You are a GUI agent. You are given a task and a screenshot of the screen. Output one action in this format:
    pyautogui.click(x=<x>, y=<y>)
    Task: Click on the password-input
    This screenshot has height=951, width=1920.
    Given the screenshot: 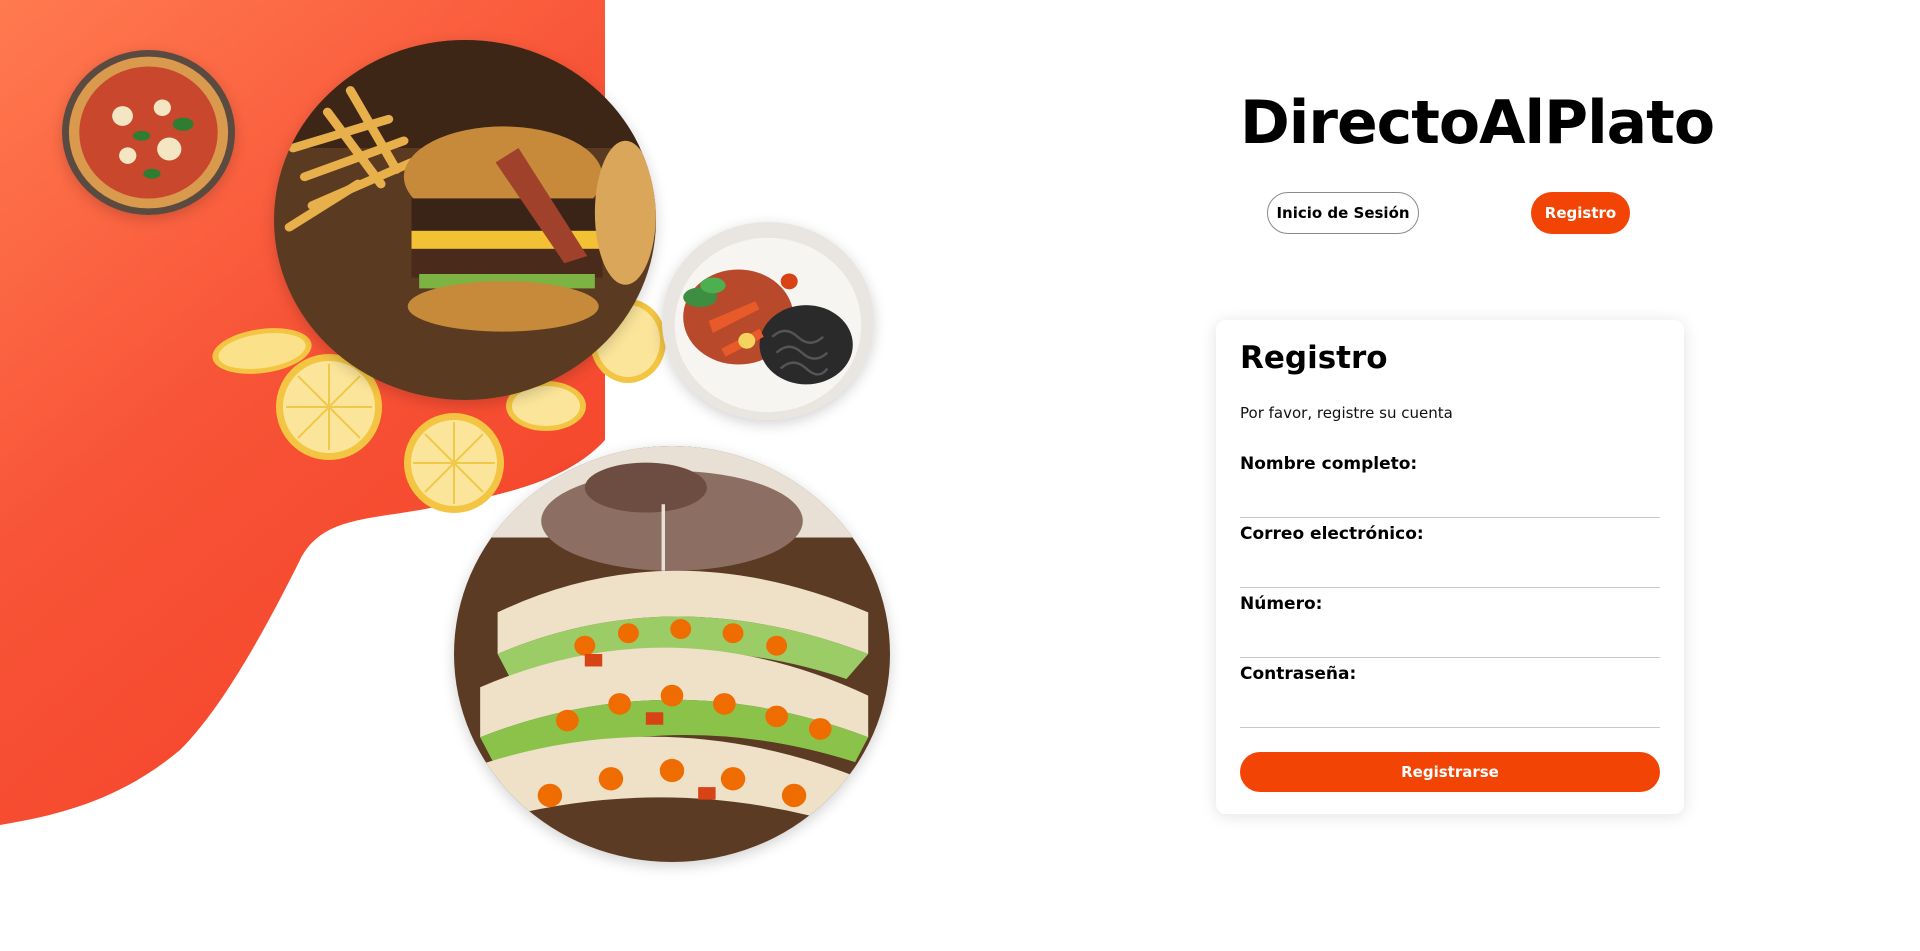 What is the action you would take?
    pyautogui.click(x=1450, y=711)
    